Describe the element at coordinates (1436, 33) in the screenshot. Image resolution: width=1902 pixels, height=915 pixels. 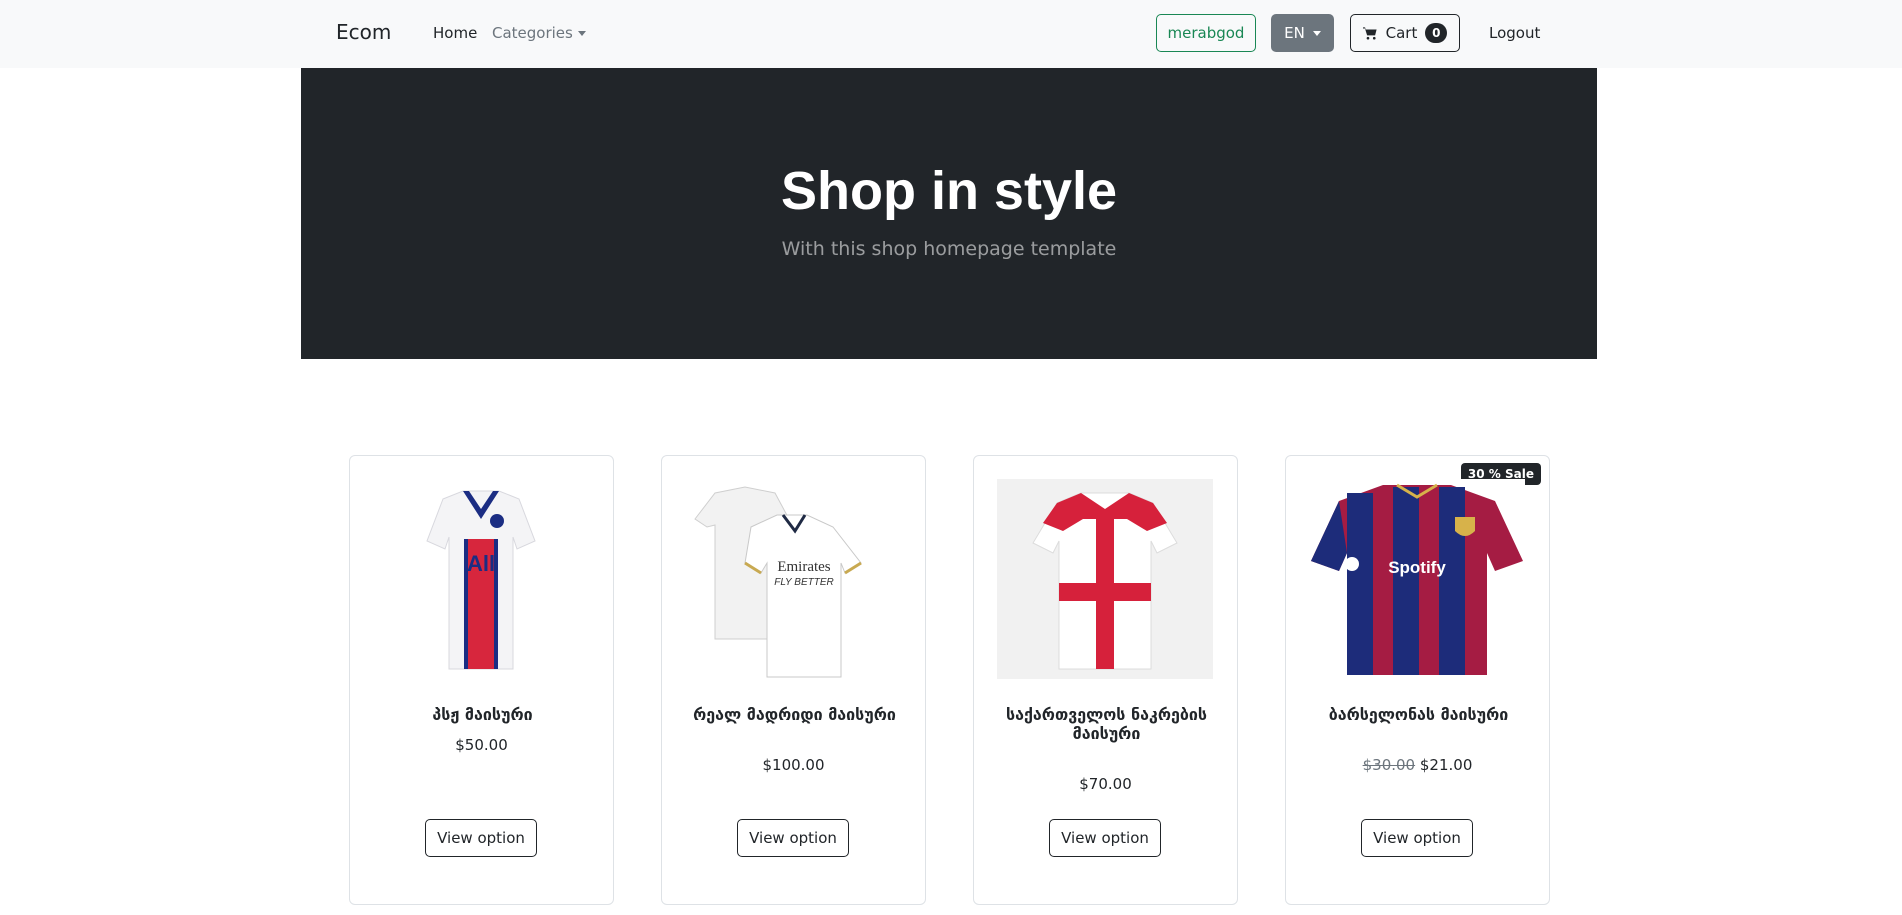
I see `cart-count-badge: 0` at that location.